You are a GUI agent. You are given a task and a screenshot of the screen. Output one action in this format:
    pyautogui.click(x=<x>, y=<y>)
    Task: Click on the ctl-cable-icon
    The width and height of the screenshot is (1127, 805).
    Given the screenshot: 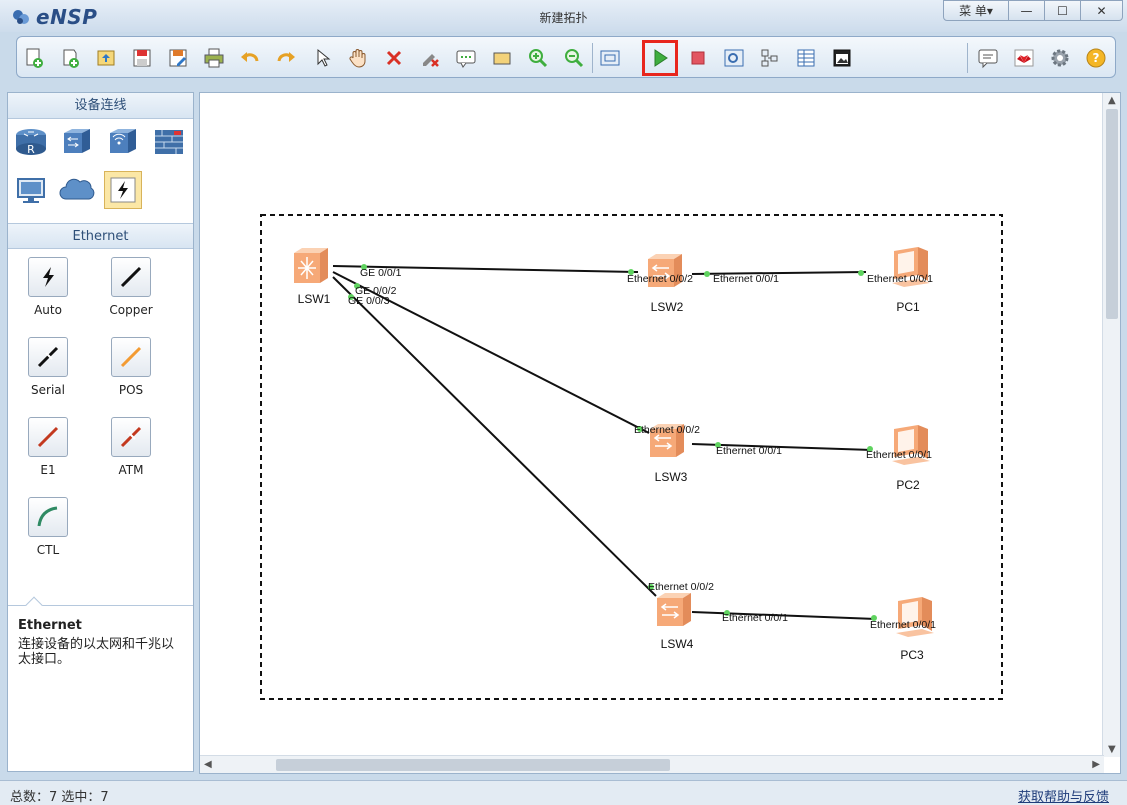 What is the action you would take?
    pyautogui.click(x=48, y=517)
    